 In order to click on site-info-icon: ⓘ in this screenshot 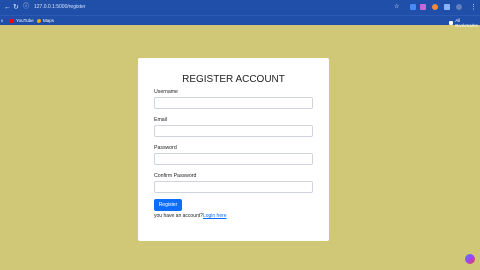, I will do `click(26, 7)`.